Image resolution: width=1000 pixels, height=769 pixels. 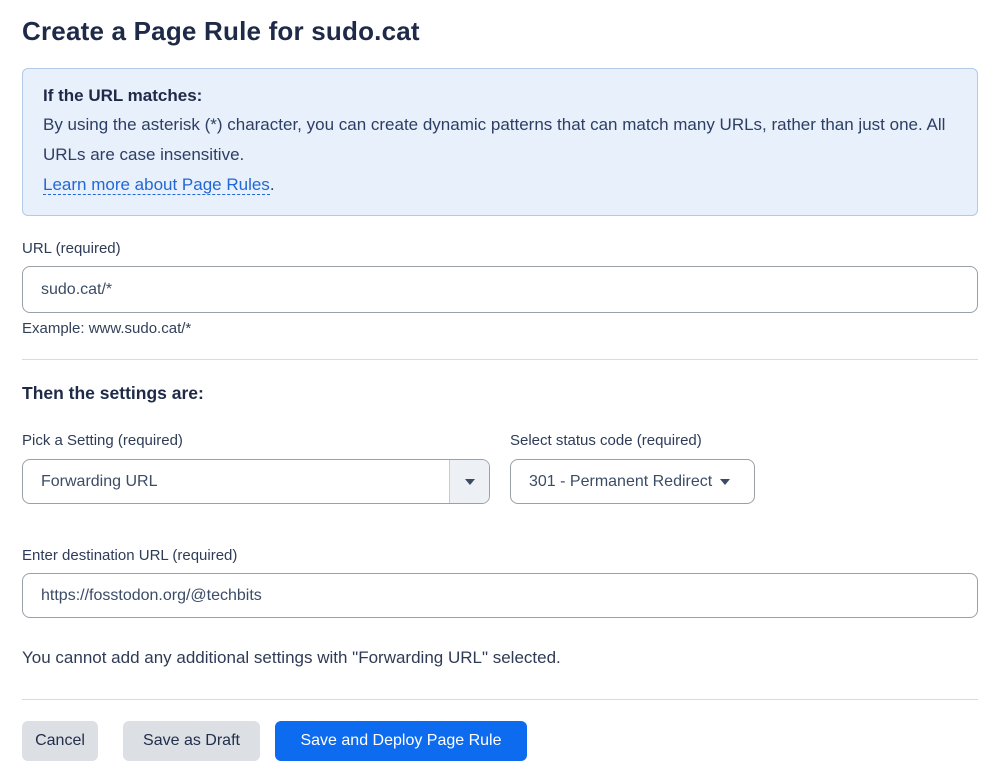 What do you see at coordinates (500, 699) in the screenshot?
I see `section-divider-bottom` at bounding box center [500, 699].